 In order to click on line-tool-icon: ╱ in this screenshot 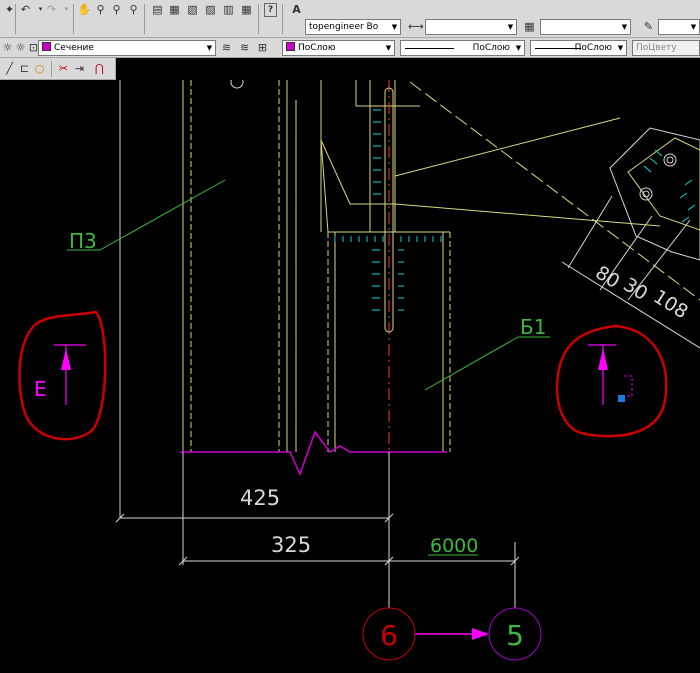, I will do `click(9, 68)`.